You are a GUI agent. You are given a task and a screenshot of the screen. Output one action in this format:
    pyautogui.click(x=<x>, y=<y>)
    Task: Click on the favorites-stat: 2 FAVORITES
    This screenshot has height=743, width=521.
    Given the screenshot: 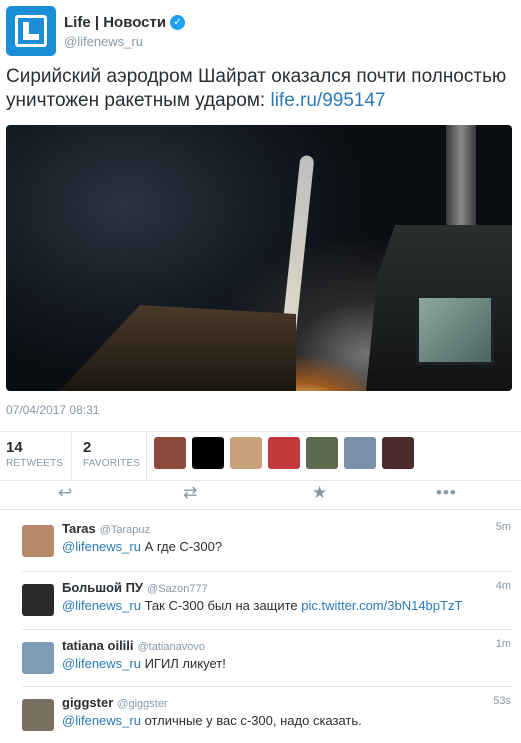 What is the action you would take?
    pyautogui.click(x=111, y=454)
    